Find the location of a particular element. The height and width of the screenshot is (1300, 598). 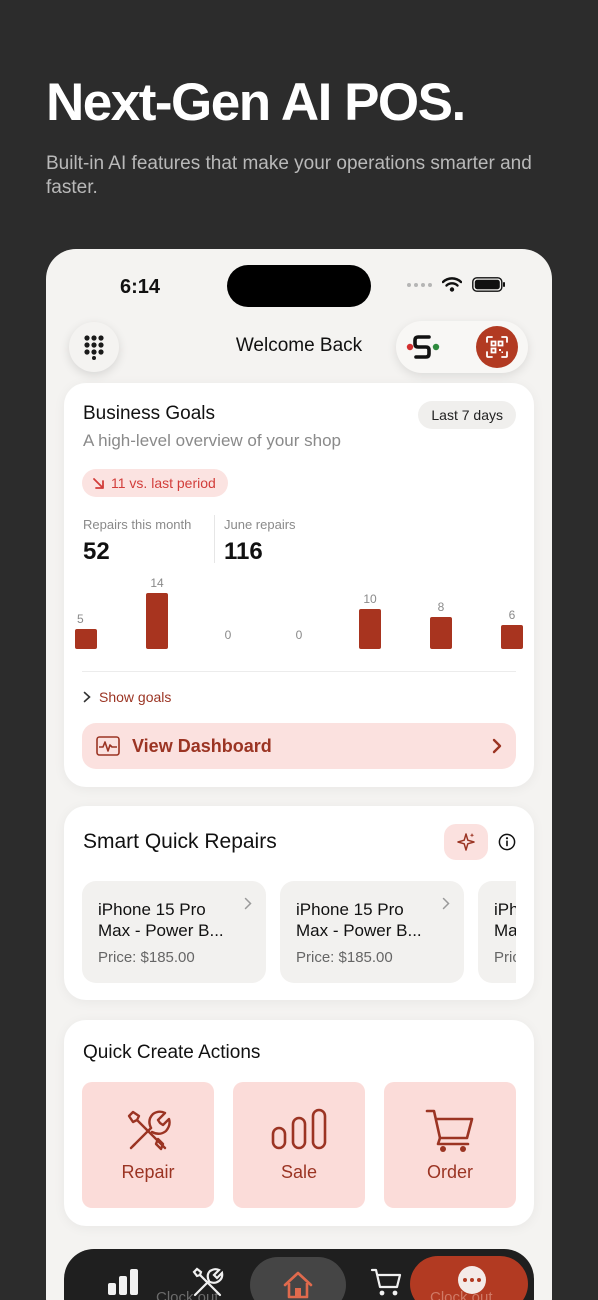

create-sale-button: Sale is located at coordinates (299, 1145).